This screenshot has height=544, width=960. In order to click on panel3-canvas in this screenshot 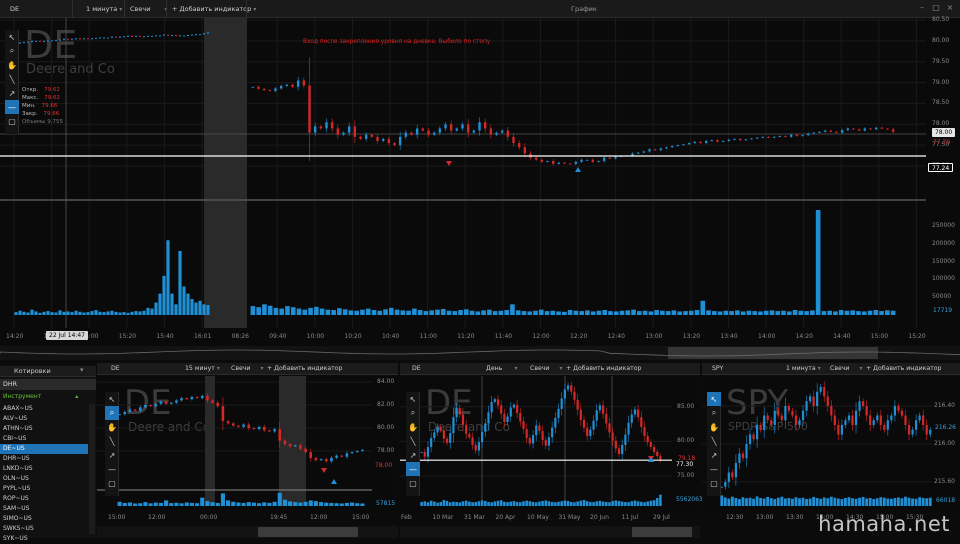, I will do `click(831, 444)`.